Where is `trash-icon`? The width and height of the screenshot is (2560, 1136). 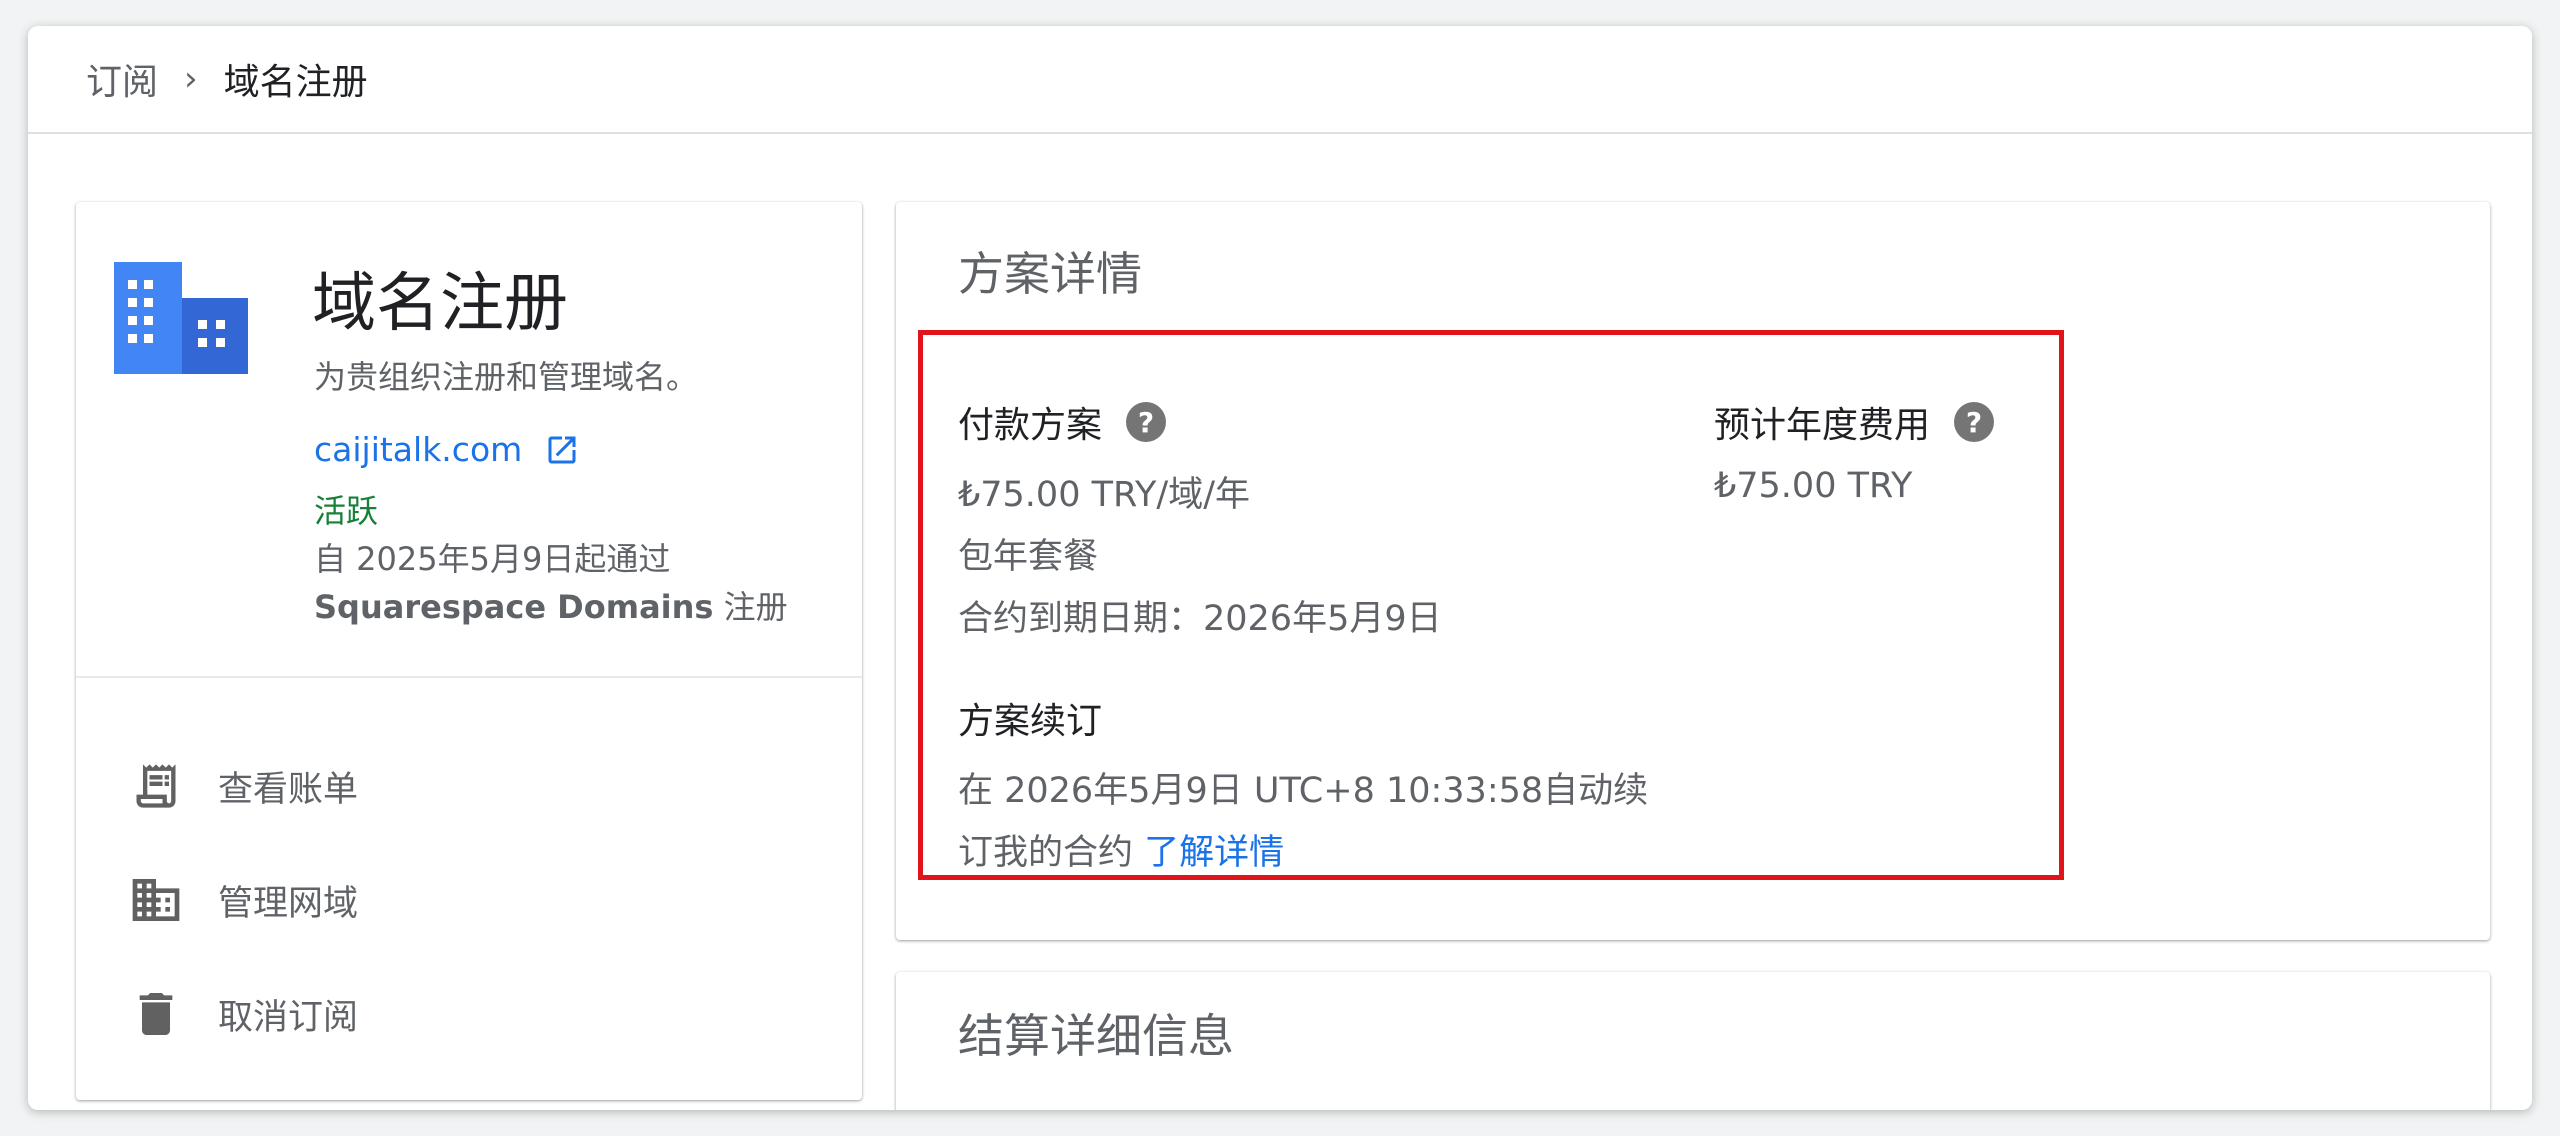
trash-icon is located at coordinates (156, 1014).